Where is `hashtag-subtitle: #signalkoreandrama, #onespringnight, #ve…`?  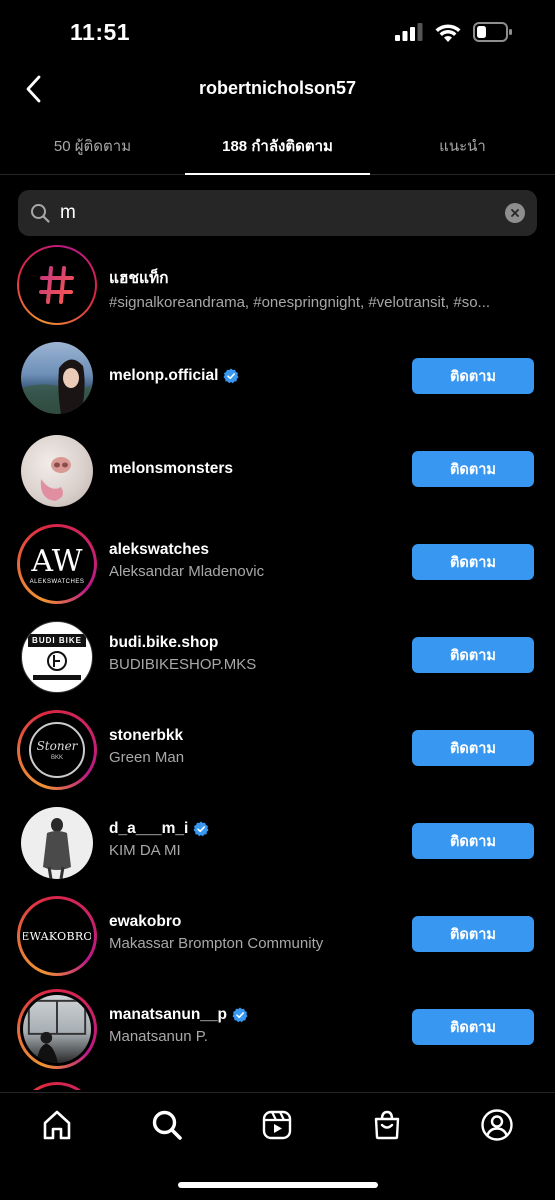
hashtag-subtitle: #signalkoreandrama, #onespringnight, #ve… is located at coordinates (300, 302).